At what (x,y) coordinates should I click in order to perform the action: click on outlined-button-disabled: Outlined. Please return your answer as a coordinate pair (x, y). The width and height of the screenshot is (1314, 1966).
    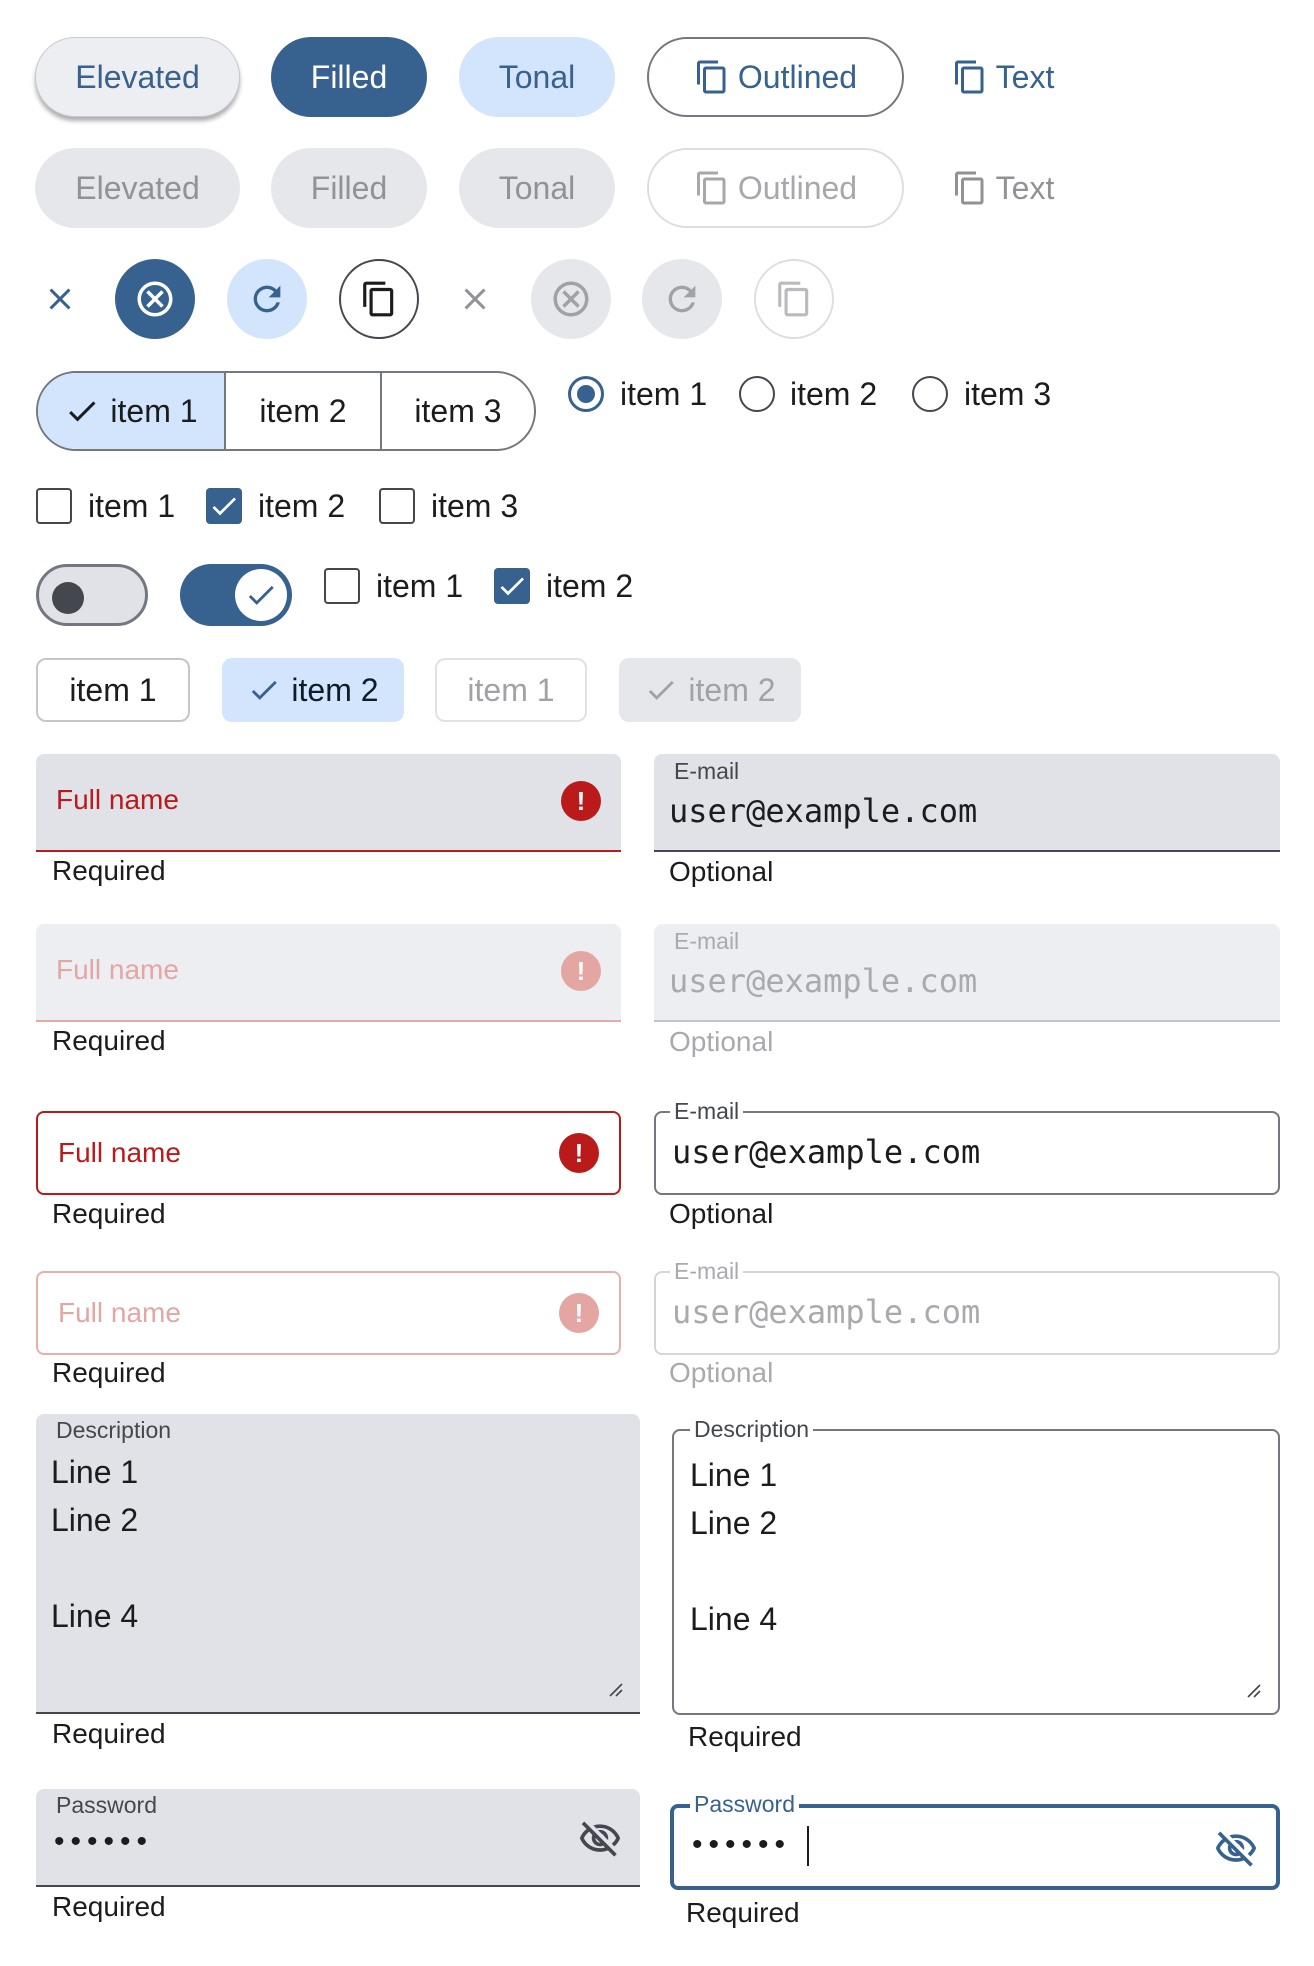
    Looking at the image, I should click on (775, 188).